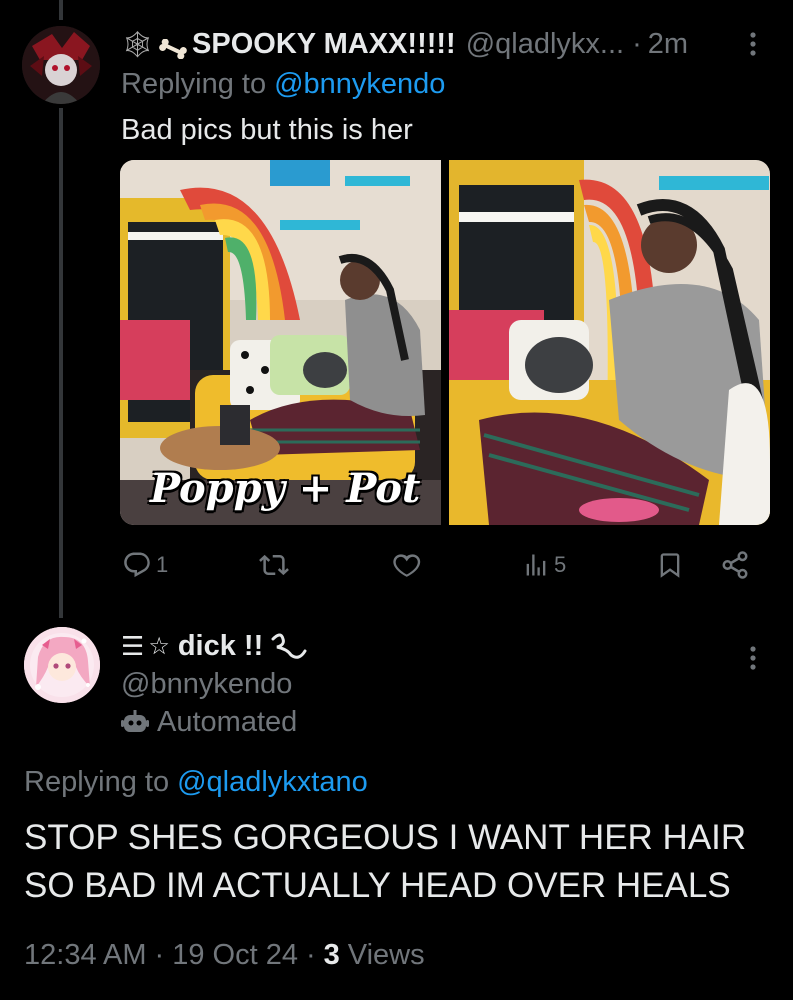 This screenshot has height=1000, width=793. I want to click on display-name: SPOOKY MAXX!!!!!, so click(324, 44).